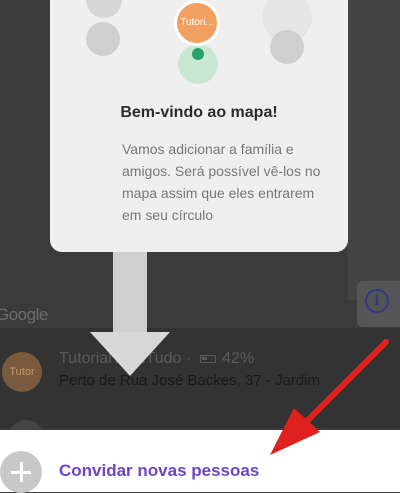 This screenshot has height=493, width=400. I want to click on tutorial-arrow-shaft, so click(130, 292).